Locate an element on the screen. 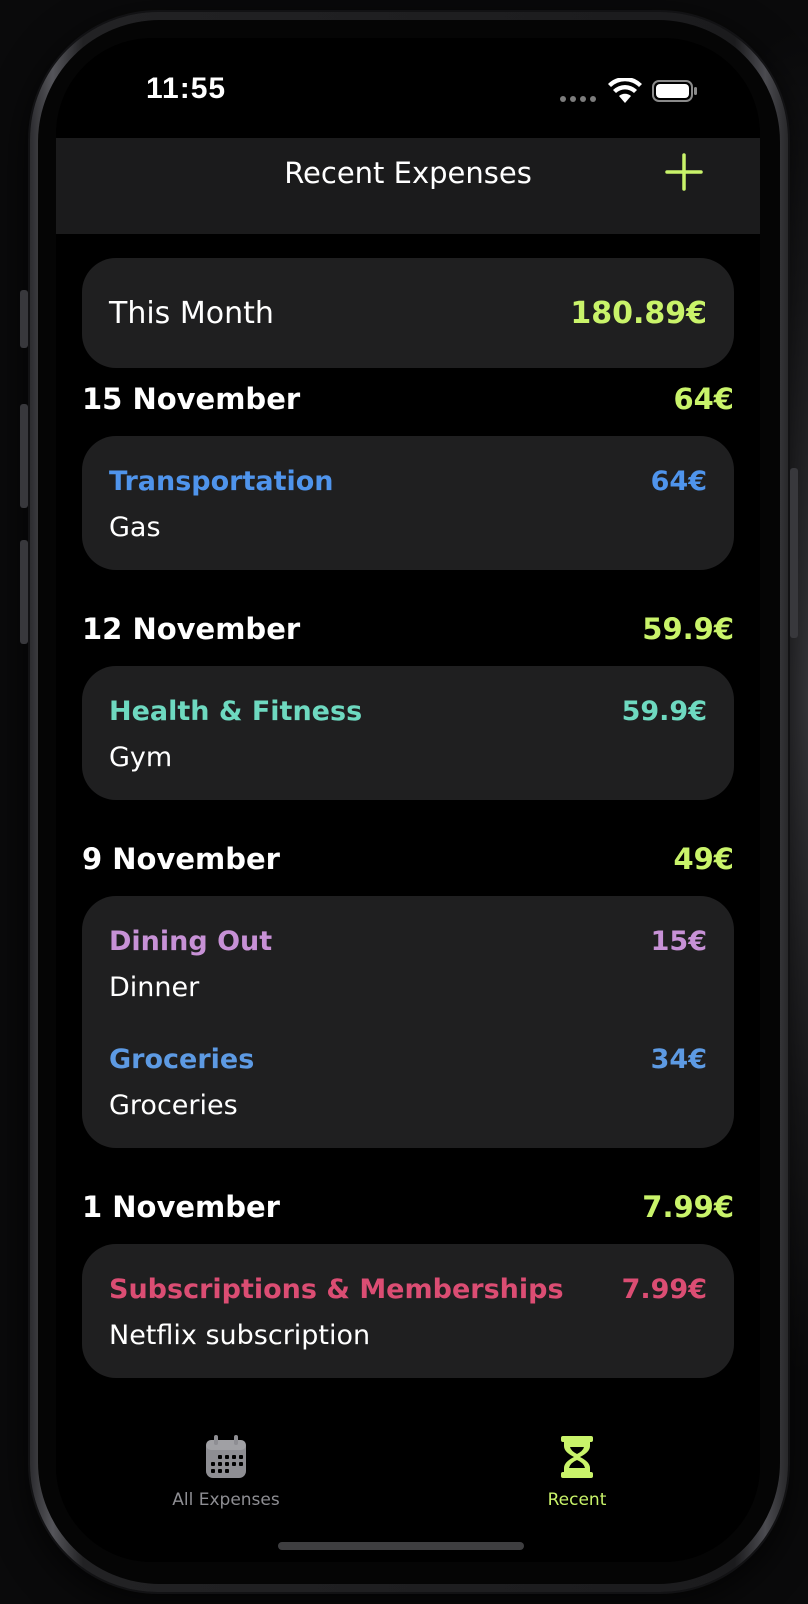 This screenshot has width=808, height=1604. page-title: Recent Expenses is located at coordinates (408, 173).